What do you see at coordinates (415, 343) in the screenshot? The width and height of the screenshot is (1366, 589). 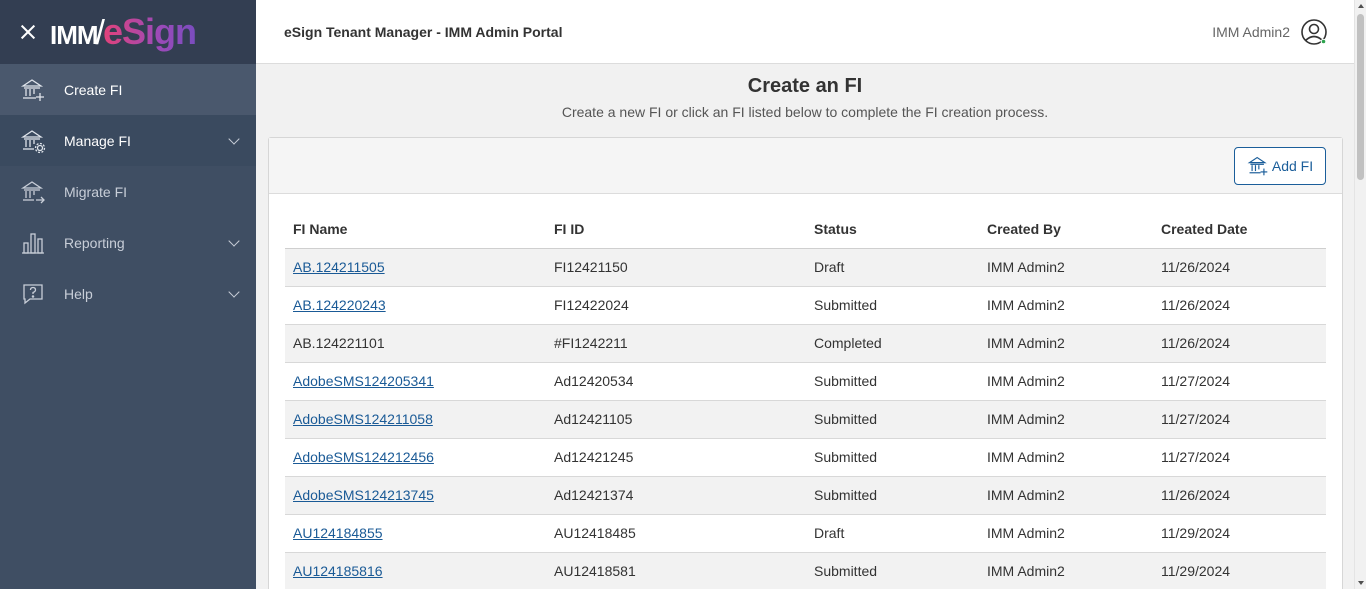 I see `fi-name-cell: AB.124221101` at bounding box center [415, 343].